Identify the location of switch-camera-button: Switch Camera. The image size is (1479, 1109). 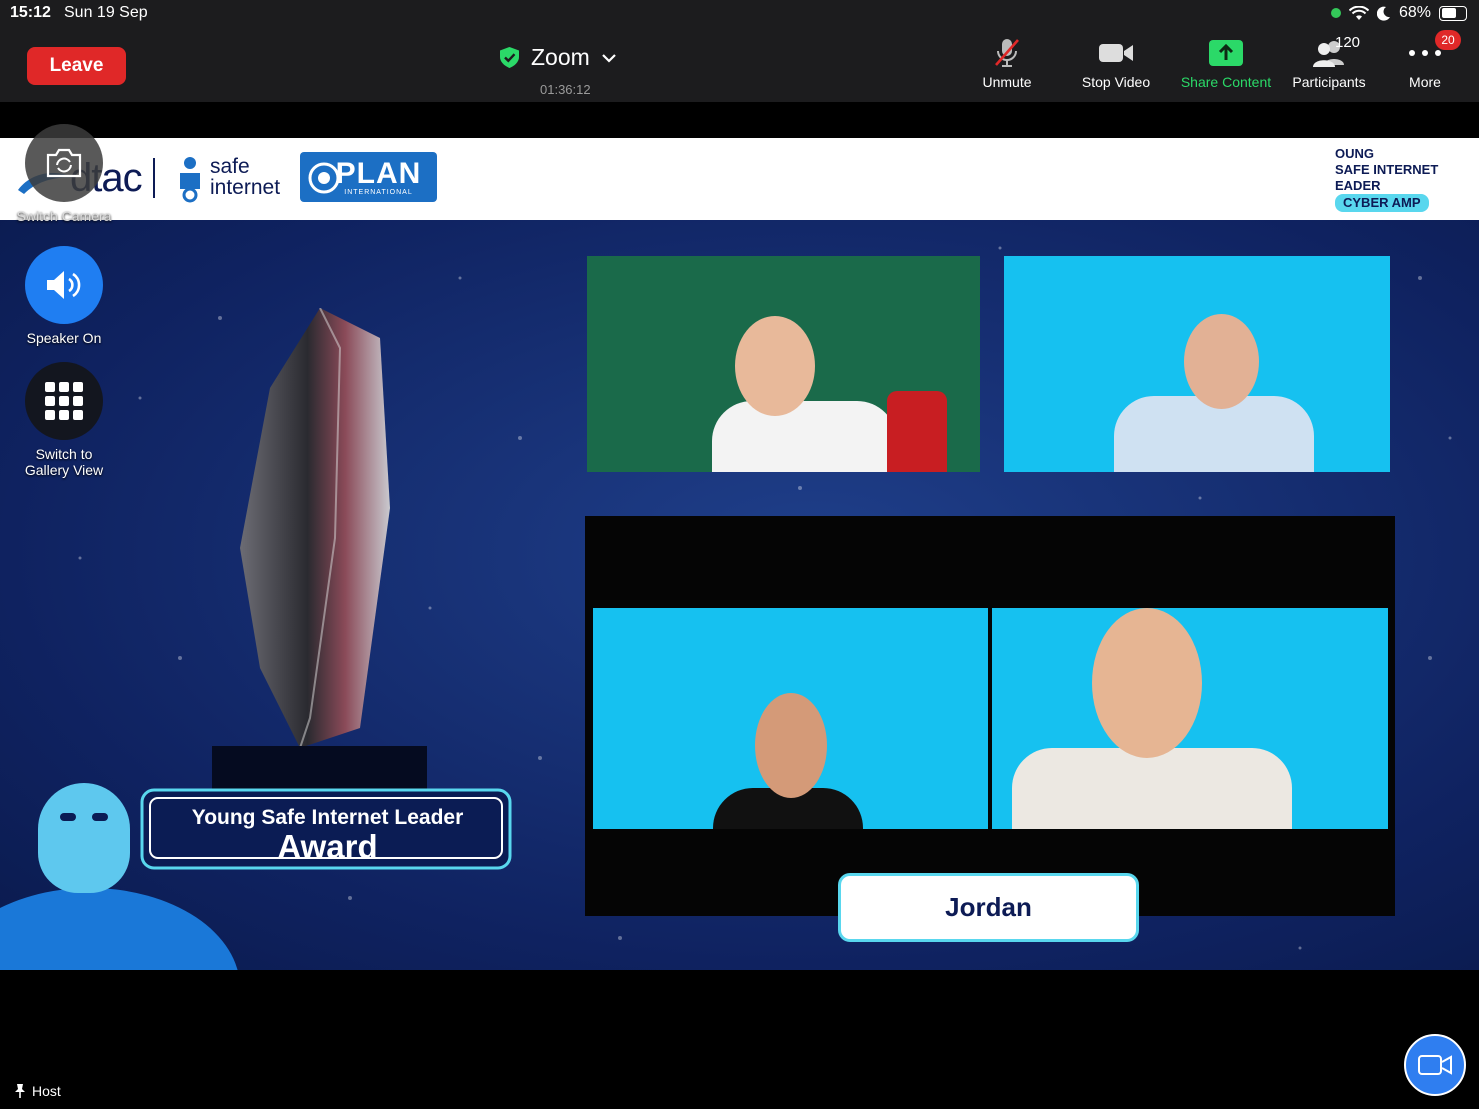
(64, 174).